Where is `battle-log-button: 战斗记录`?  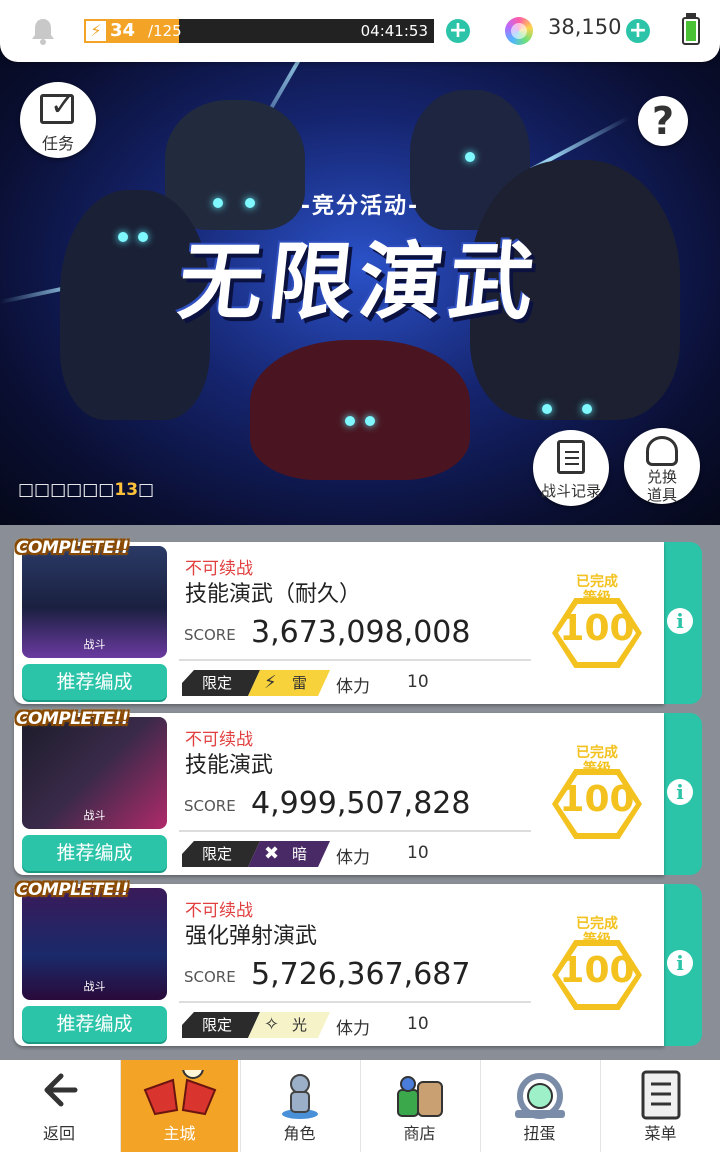
battle-log-button: 战斗记录 is located at coordinates (571, 468).